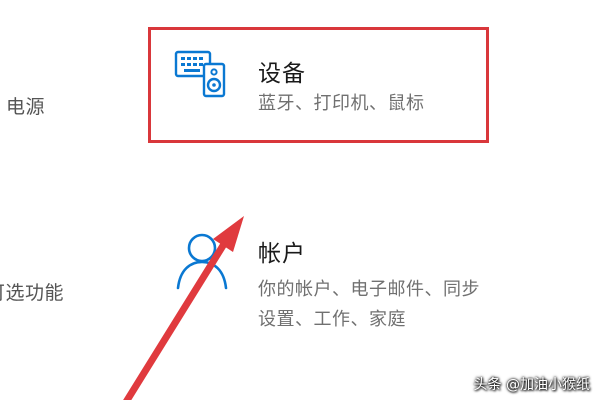 This screenshot has width=600, height=400. Describe the element at coordinates (25, 105) in the screenshot. I see `settings-item-power-label: 电源` at that location.